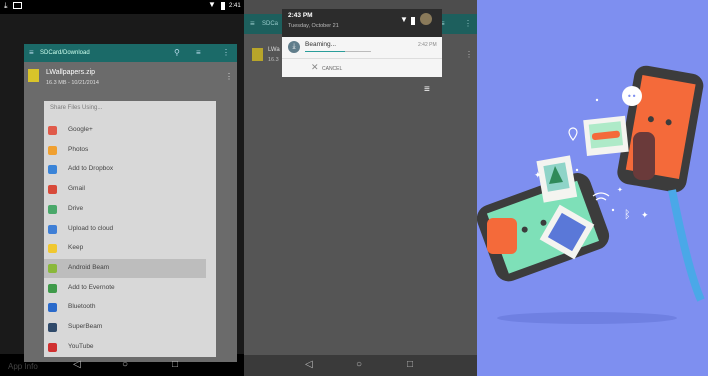  I want to click on image-icon, so click(17, 5).